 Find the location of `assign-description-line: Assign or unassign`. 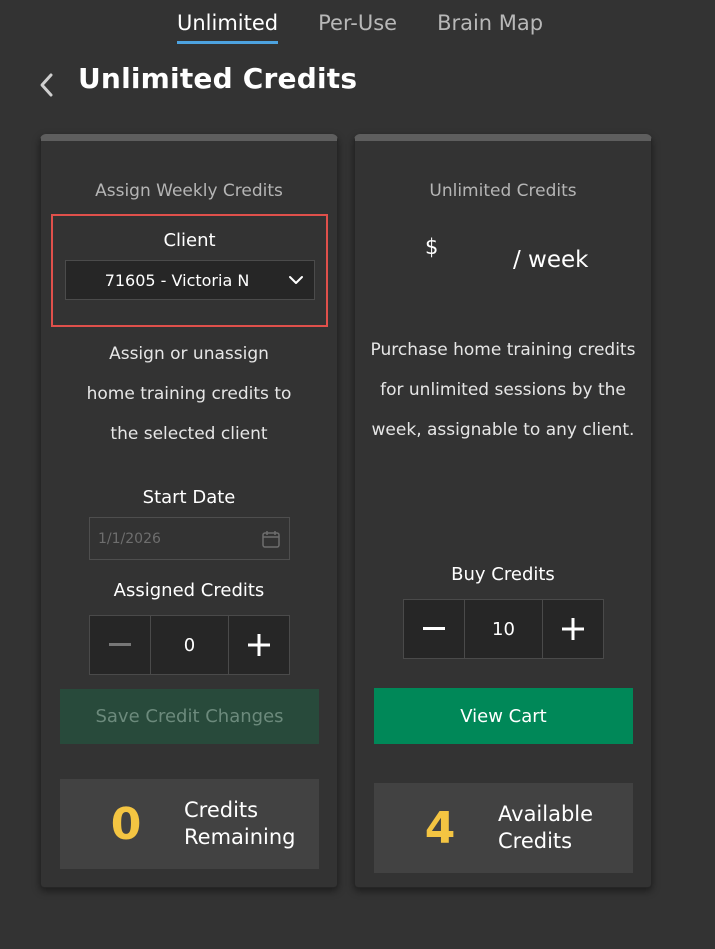

assign-description-line: Assign or unassign is located at coordinates (189, 354).